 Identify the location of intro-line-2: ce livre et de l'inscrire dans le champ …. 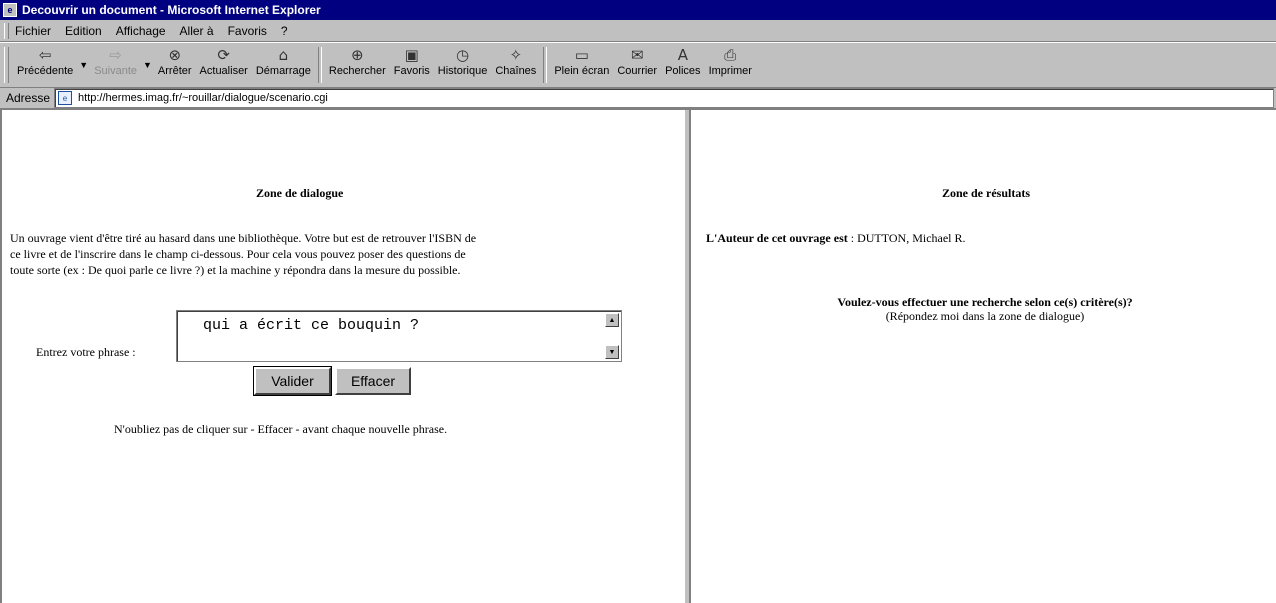
(238, 254).